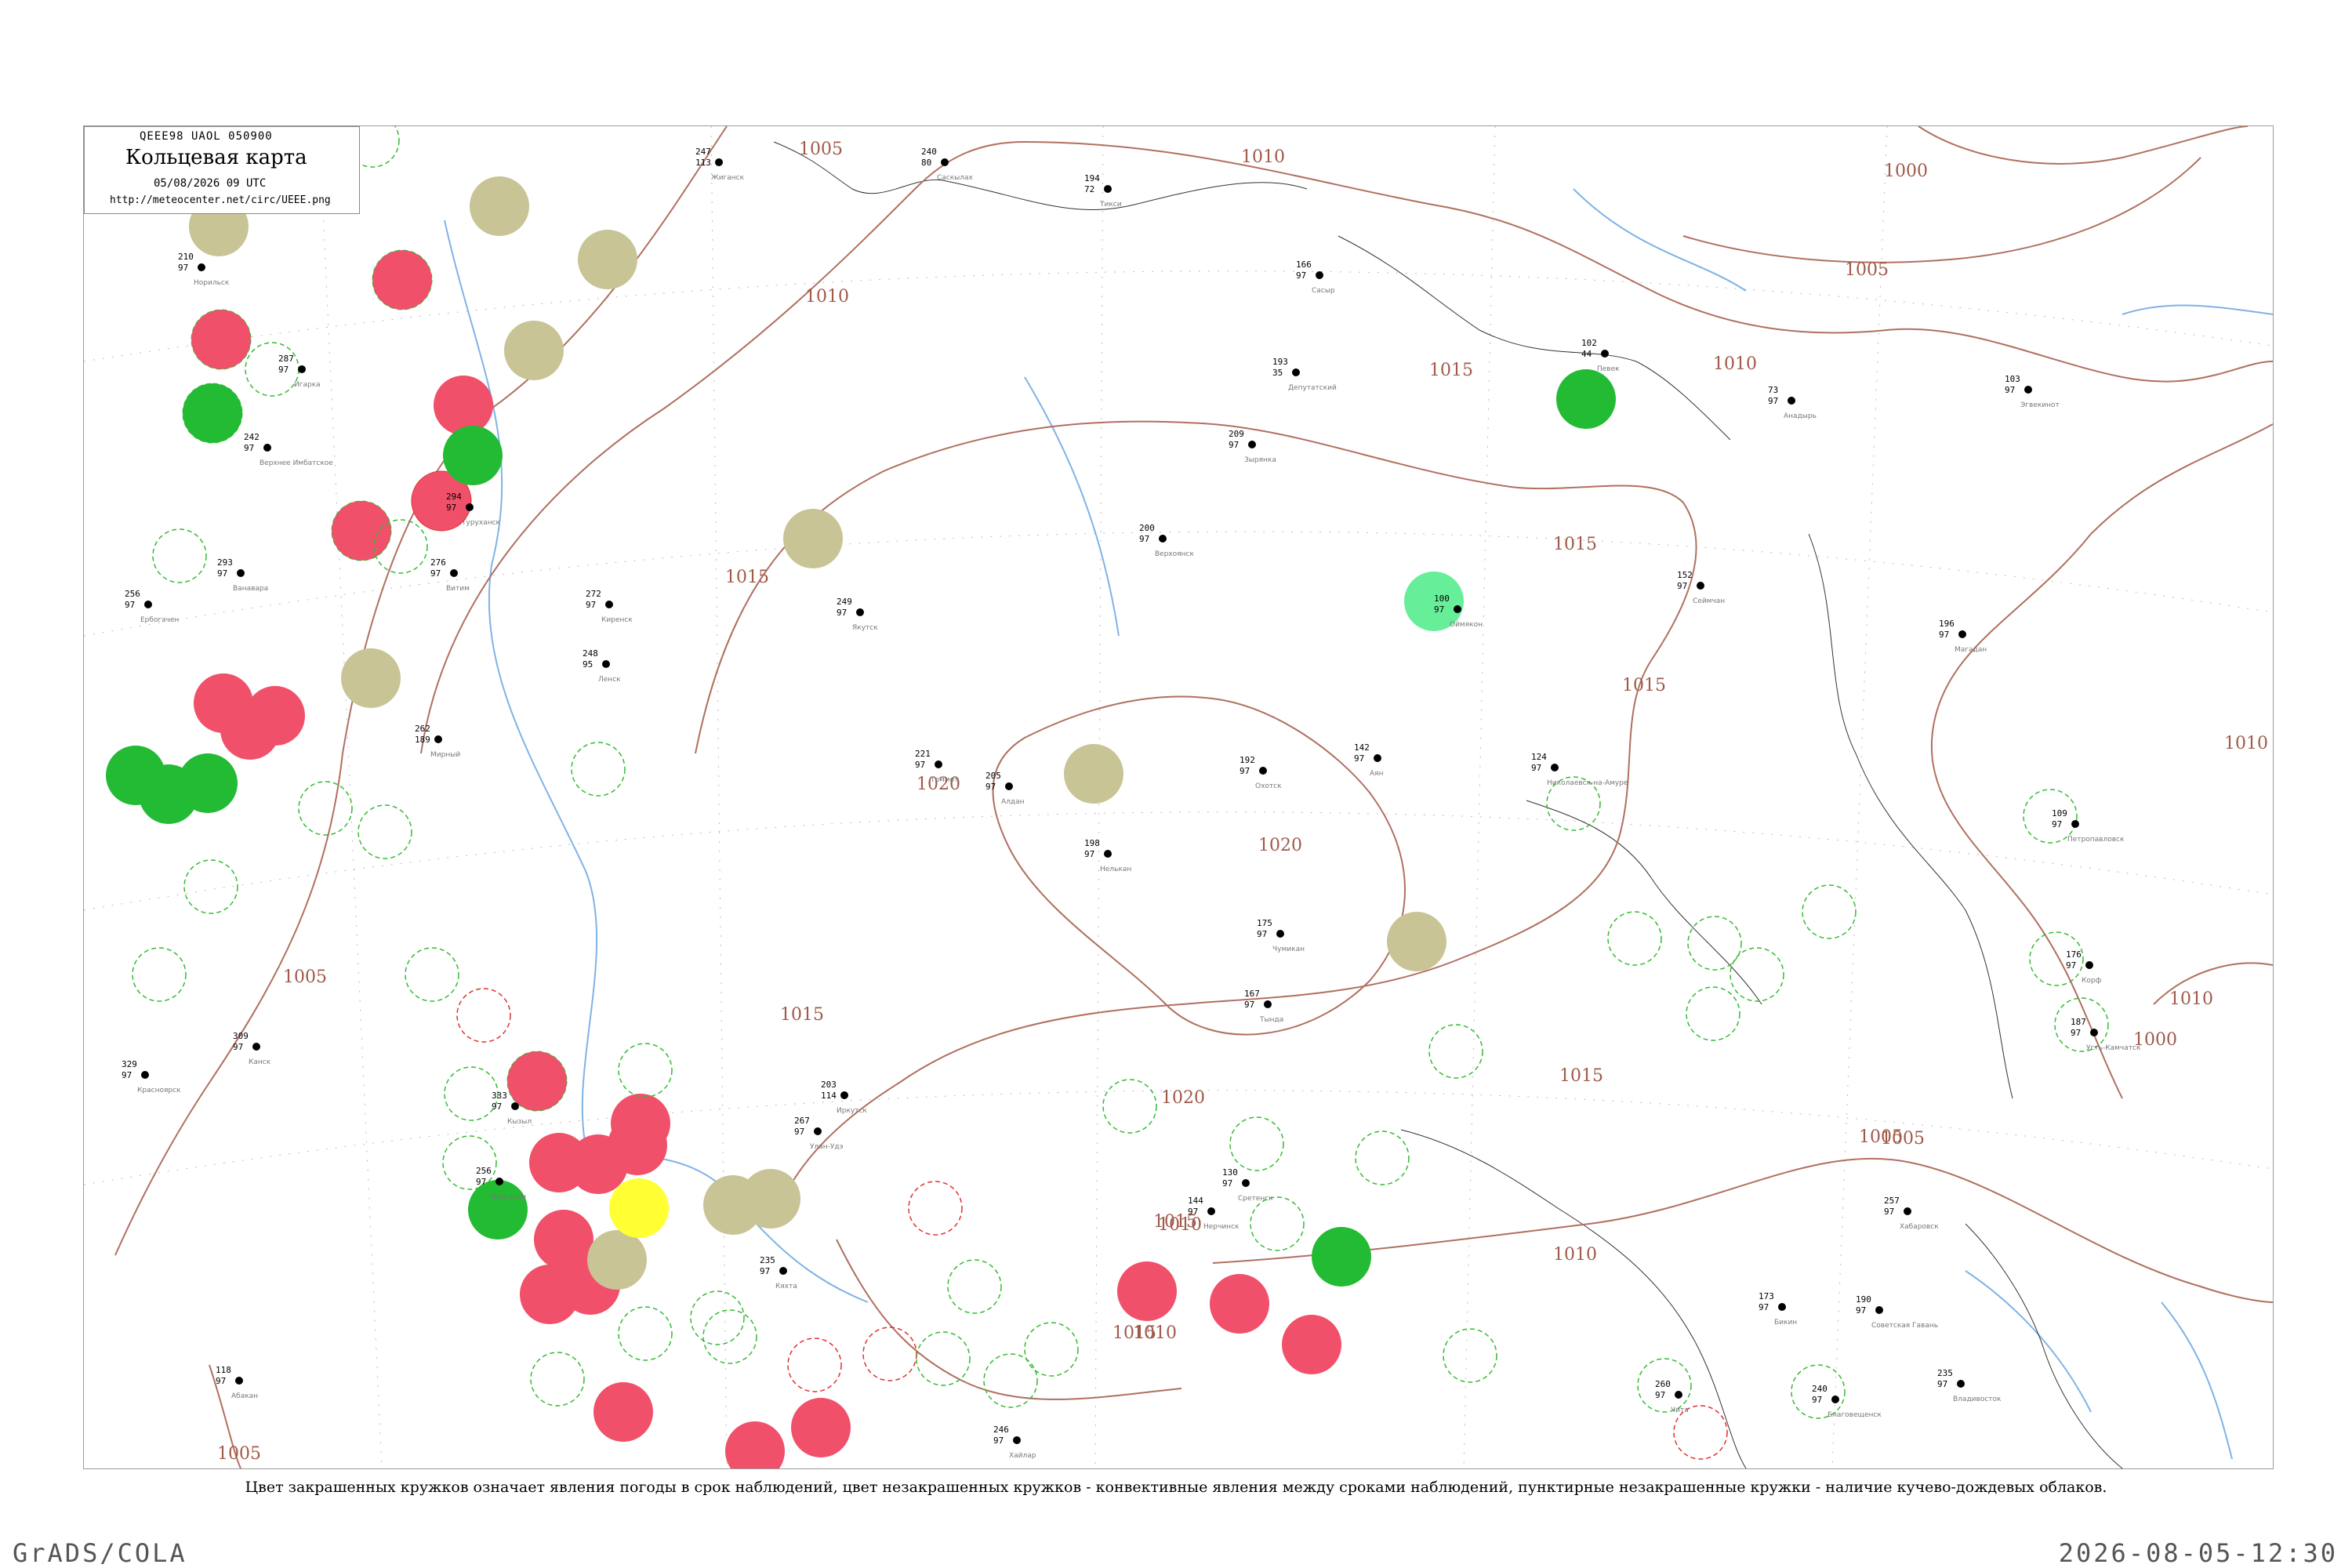 This screenshot has width=2352, height=1568. What do you see at coordinates (241, 1036) in the screenshot?
I see `station-pressure: 309` at bounding box center [241, 1036].